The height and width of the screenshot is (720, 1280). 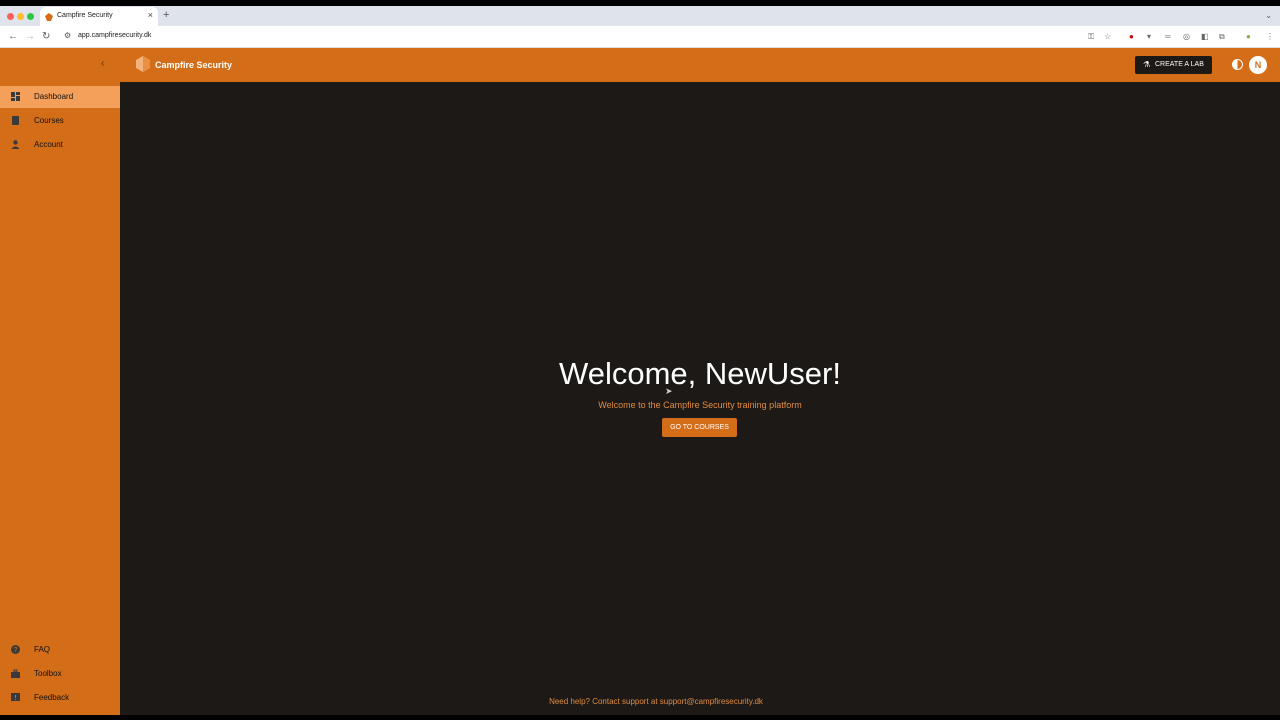 What do you see at coordinates (143, 64) in the screenshot?
I see `campfire-logo-icon` at bounding box center [143, 64].